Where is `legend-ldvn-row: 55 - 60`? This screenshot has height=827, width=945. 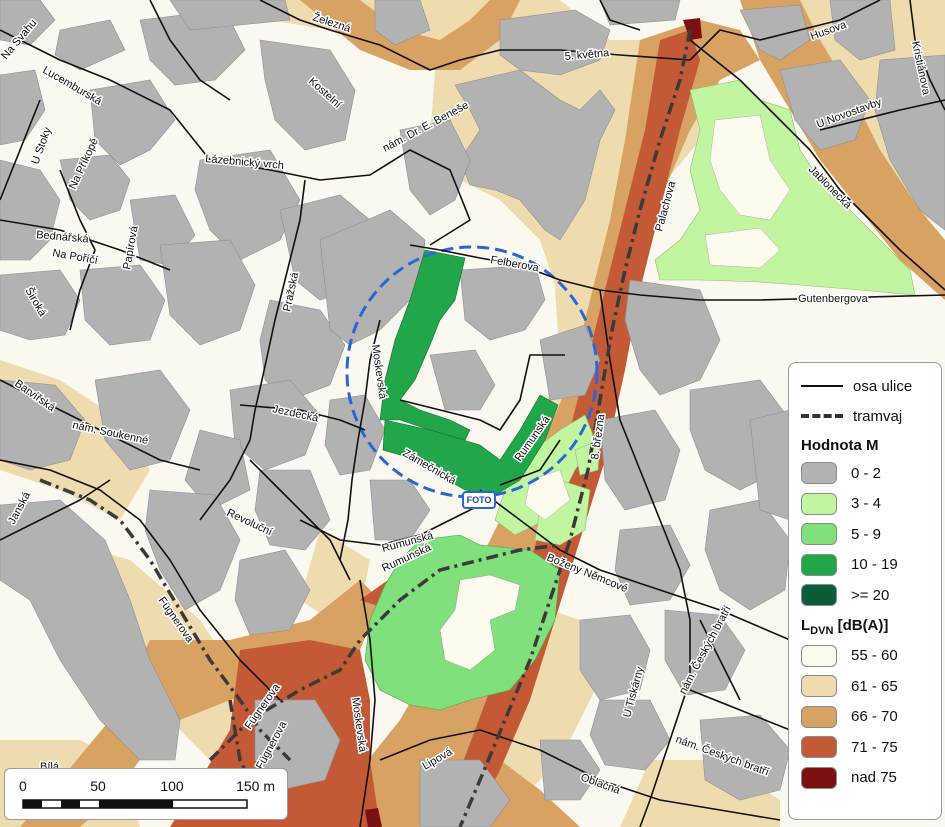 legend-ldvn-row: 55 - 60 is located at coordinates (866, 656).